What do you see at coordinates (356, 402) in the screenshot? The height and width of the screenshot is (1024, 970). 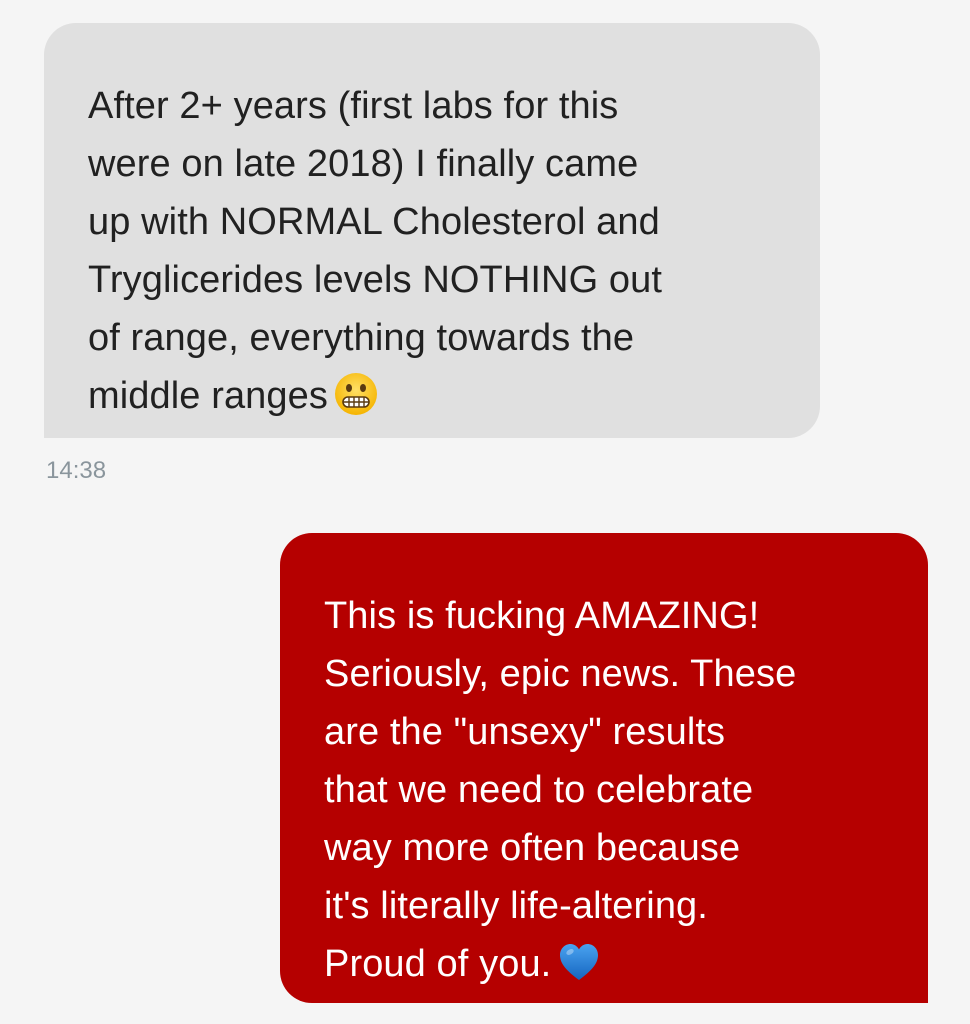 I see `grimacing-face-icon` at bounding box center [356, 402].